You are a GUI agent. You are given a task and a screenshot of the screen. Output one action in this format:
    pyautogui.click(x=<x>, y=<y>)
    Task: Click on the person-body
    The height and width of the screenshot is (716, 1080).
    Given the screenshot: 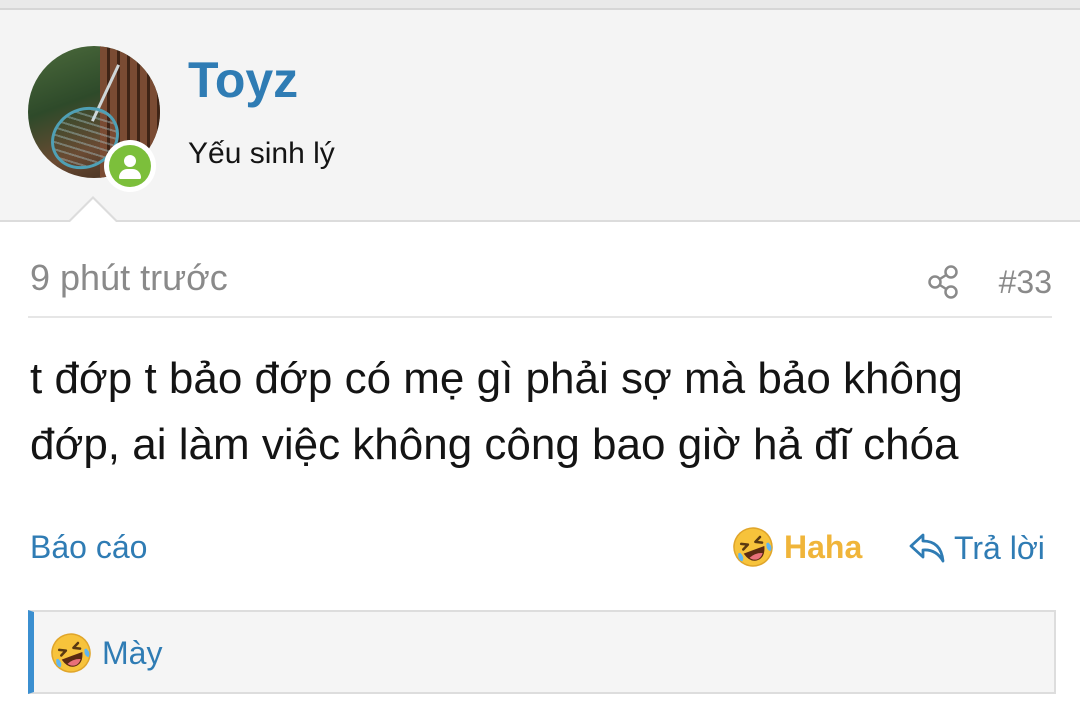 What is the action you would take?
    pyautogui.click(x=130, y=174)
    